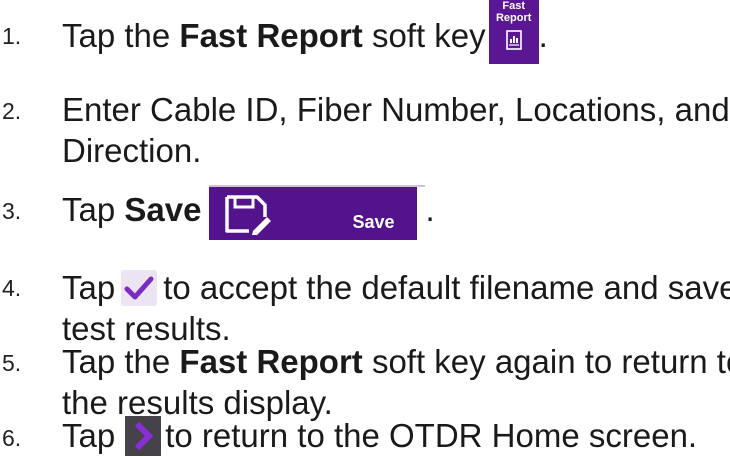 This screenshot has height=457, width=730. Describe the element at coordinates (513, 40) in the screenshot. I see `report-document-icon` at that location.